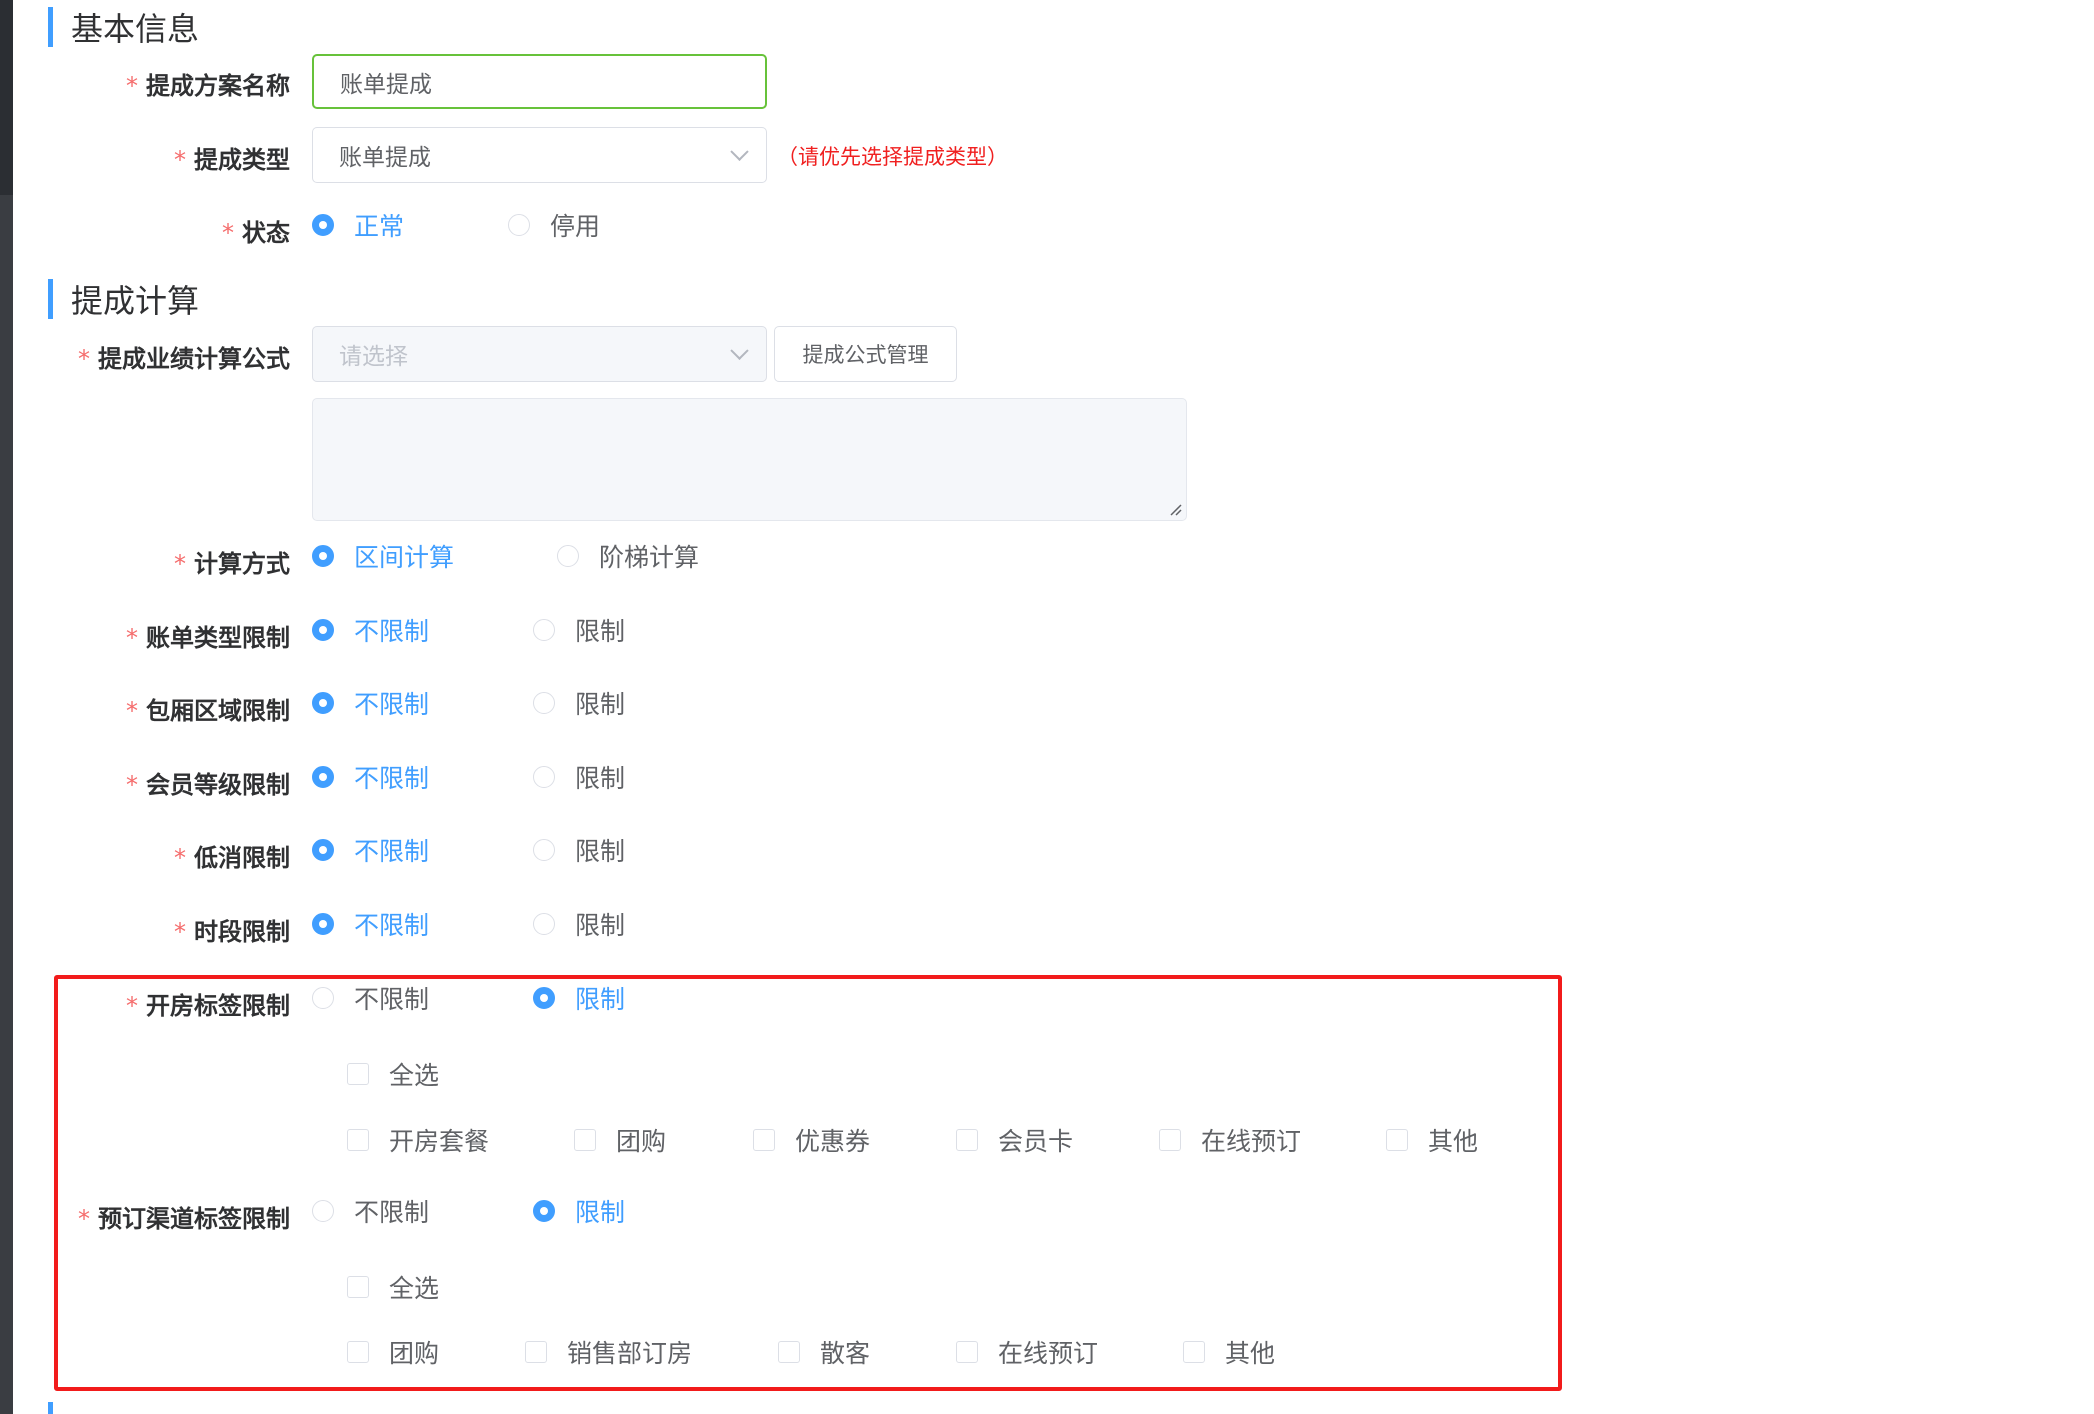 The image size is (2094, 1414). Describe the element at coordinates (208, 638) in the screenshot. I see `bill-type-restrict-label: * 账单类型限制` at that location.